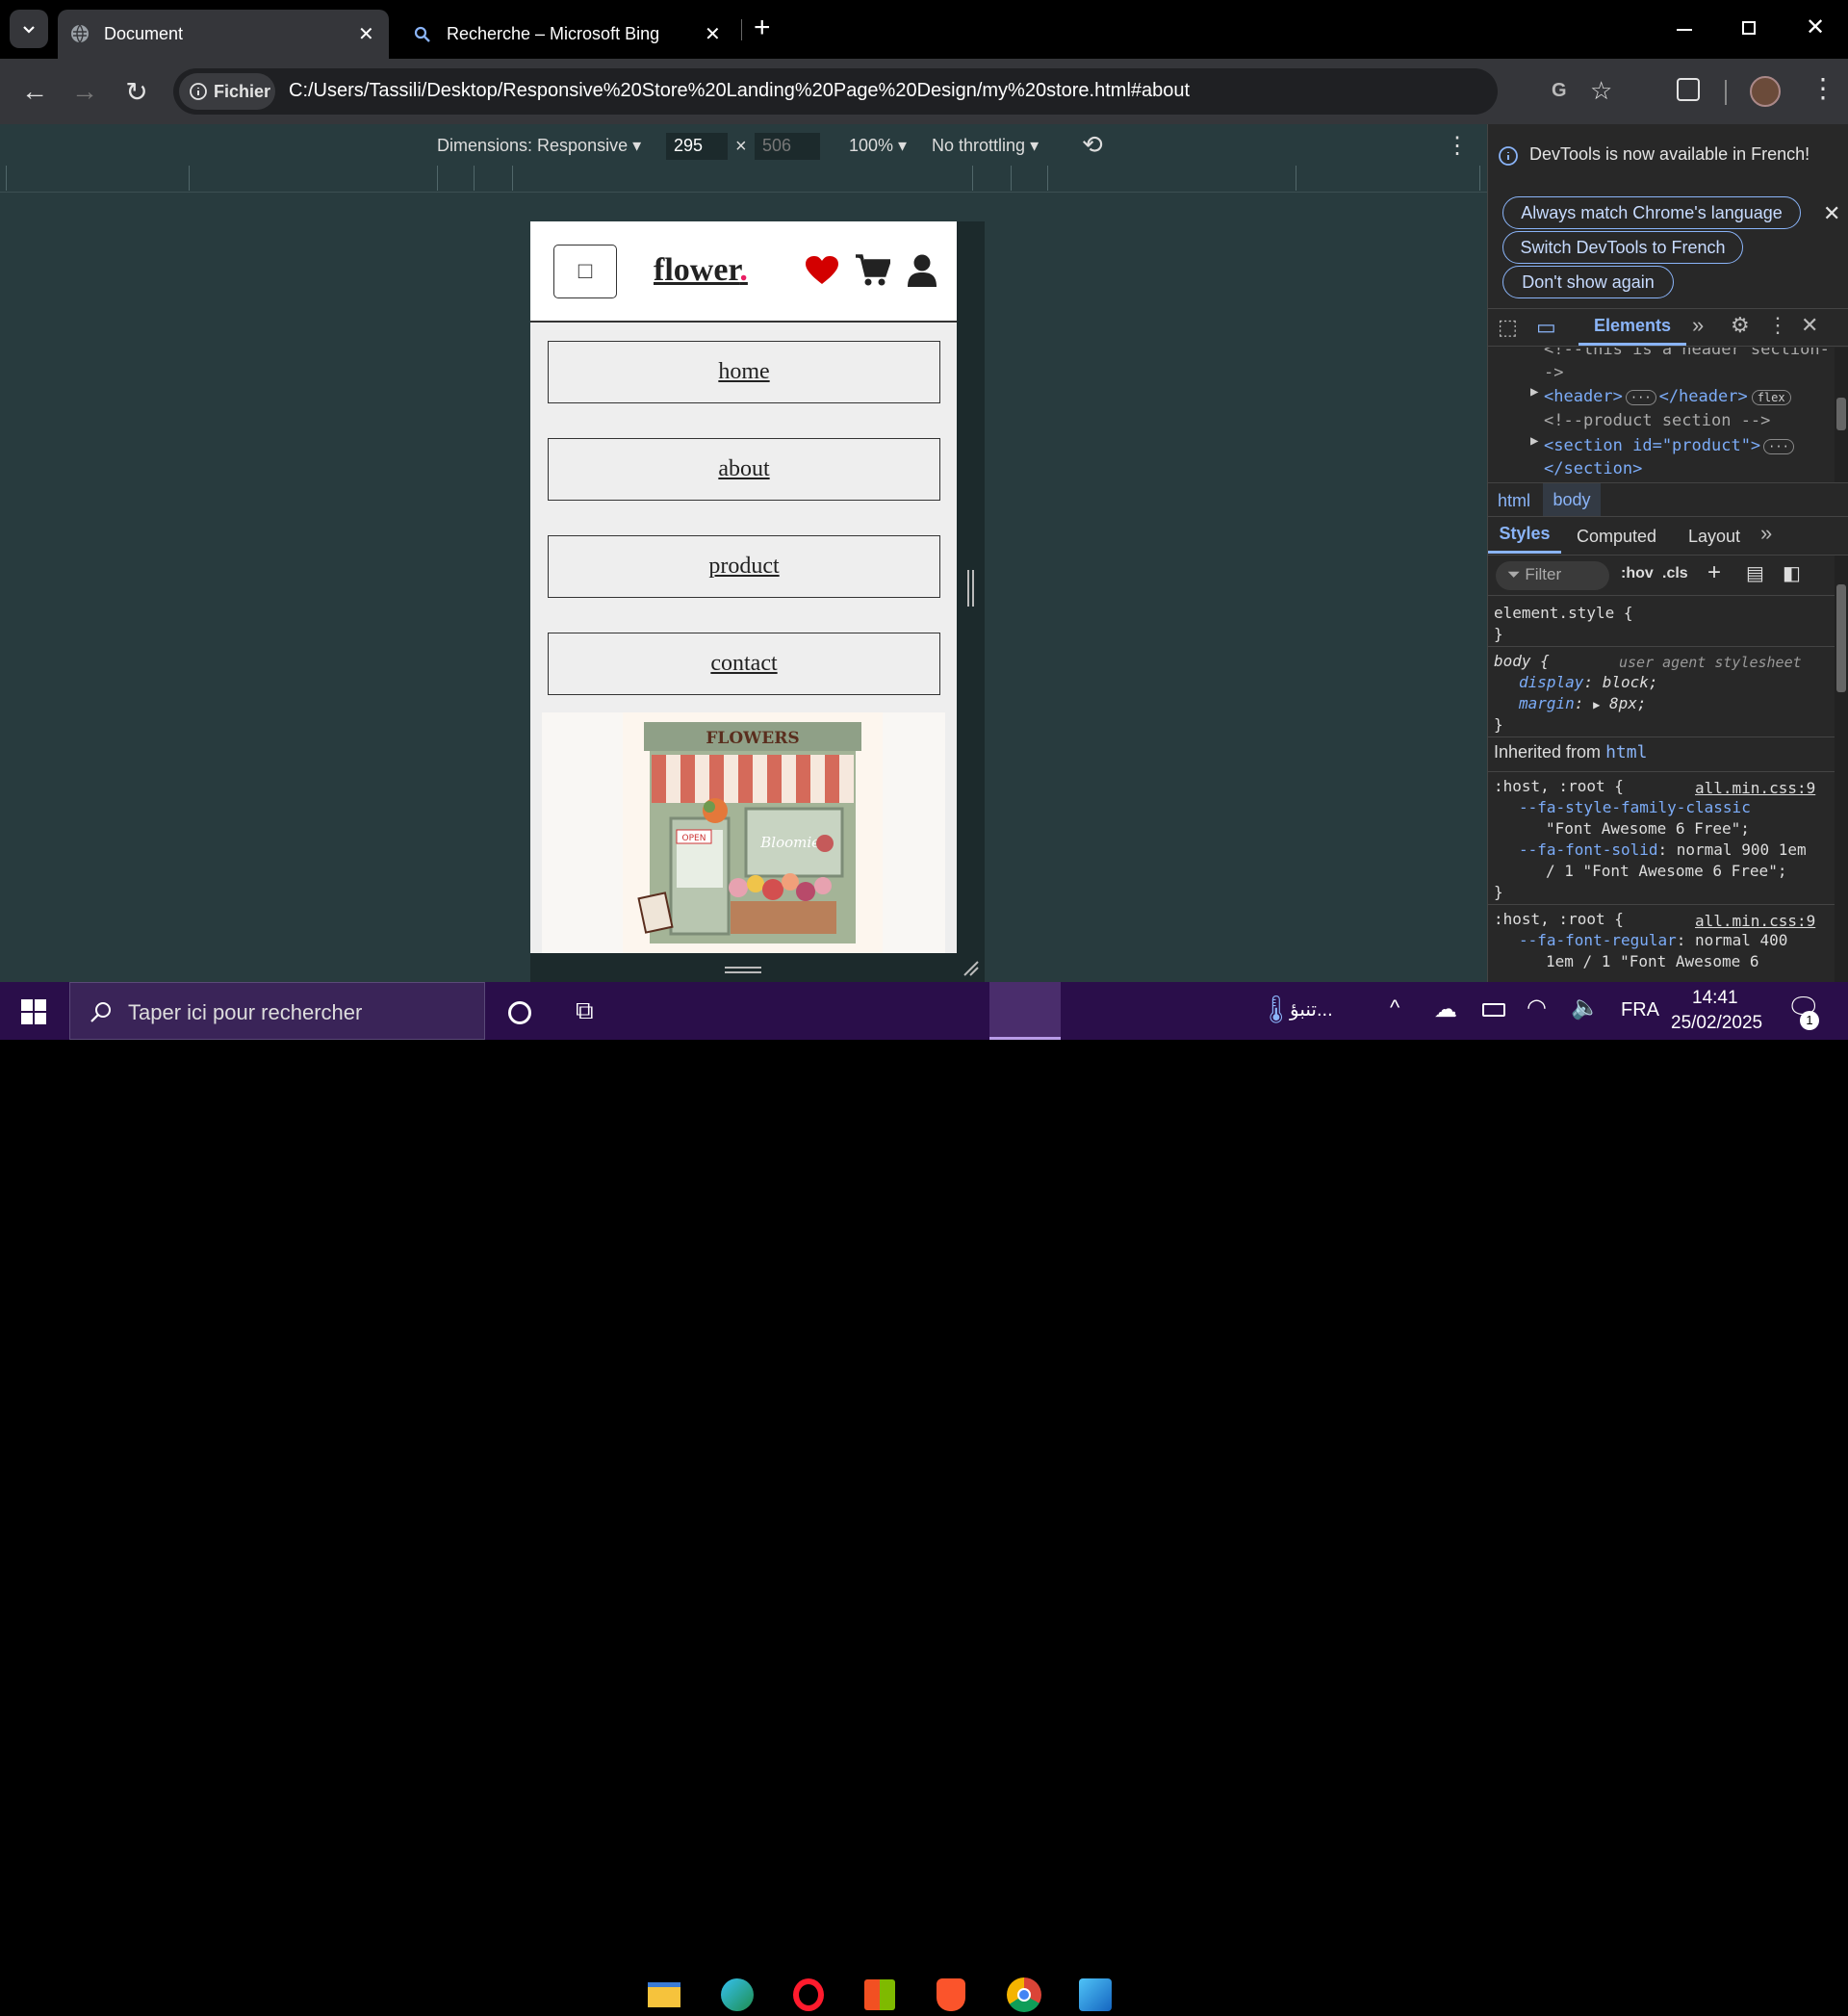 The image size is (1848, 2016). Describe the element at coordinates (223, 34) in the screenshot. I see `tab-document: Document ✕` at that location.